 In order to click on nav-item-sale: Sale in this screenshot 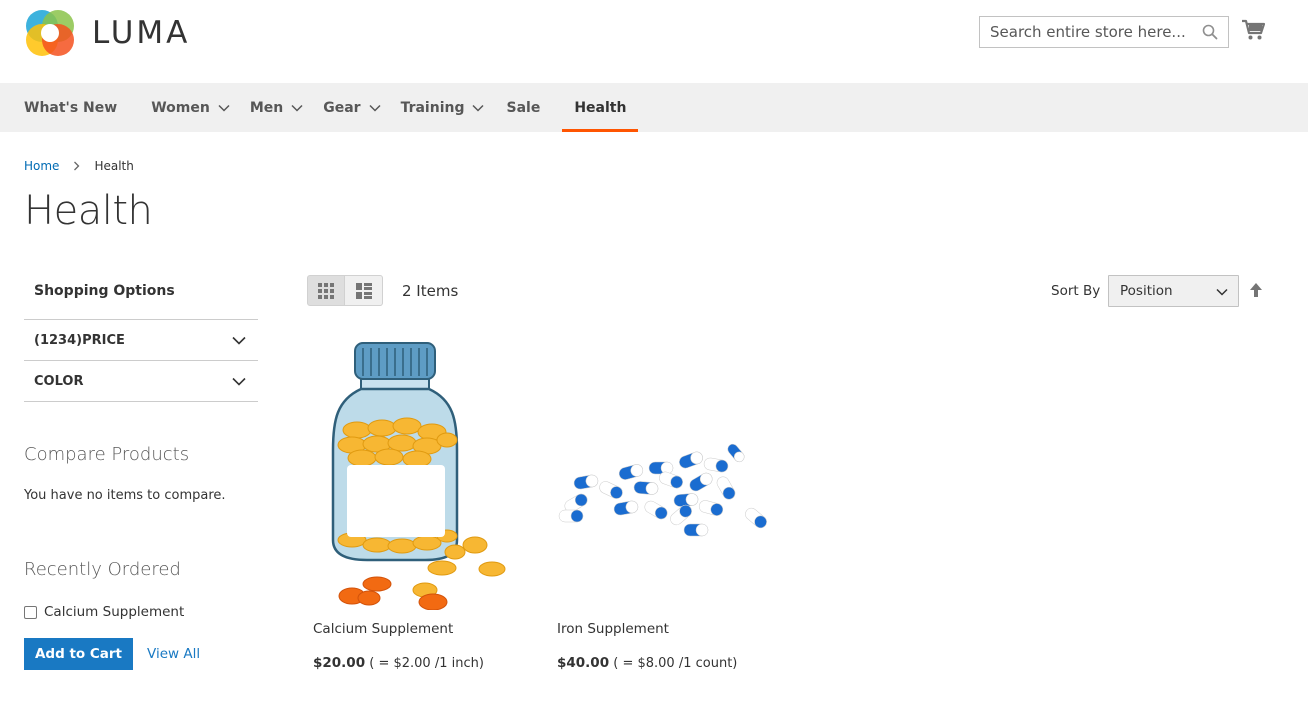, I will do `click(523, 107)`.